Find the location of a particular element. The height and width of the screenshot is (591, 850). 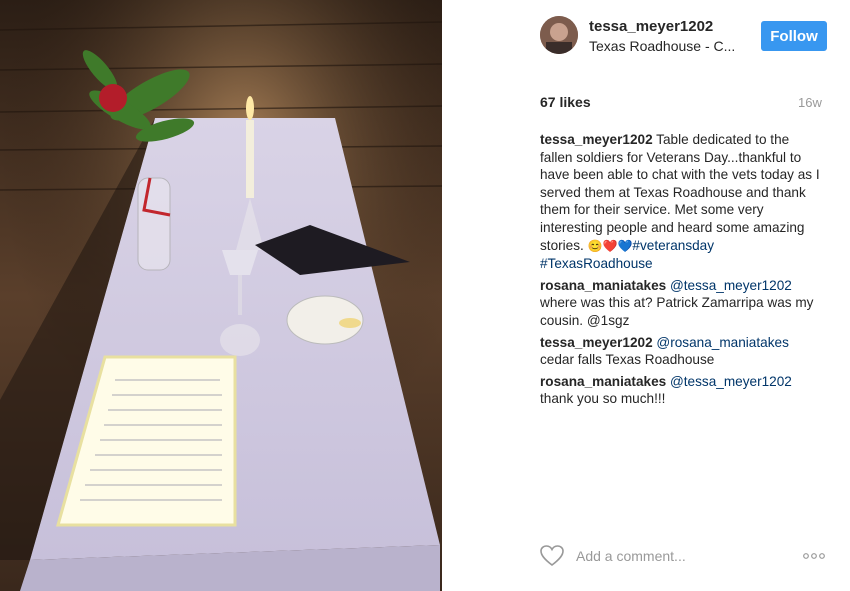

hashtag-veteransday: #veteransday is located at coordinates (673, 245).